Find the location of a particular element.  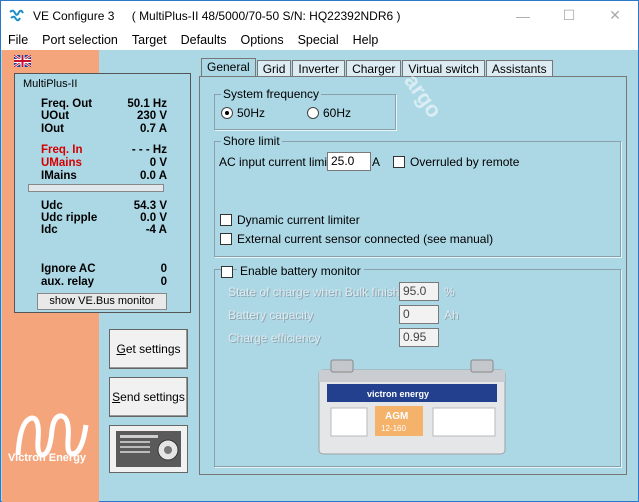

menu-file: File is located at coordinates (18, 40).